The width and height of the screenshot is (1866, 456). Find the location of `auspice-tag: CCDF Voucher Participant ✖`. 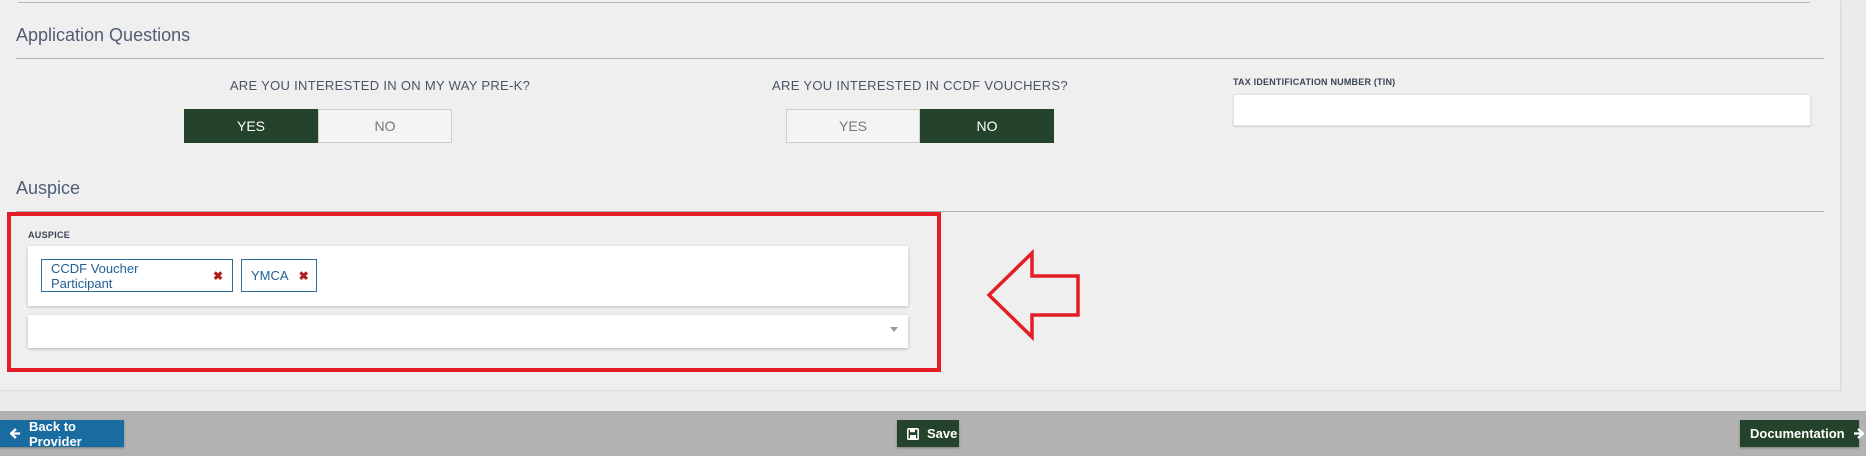

auspice-tag: CCDF Voucher Participant ✖ is located at coordinates (137, 275).